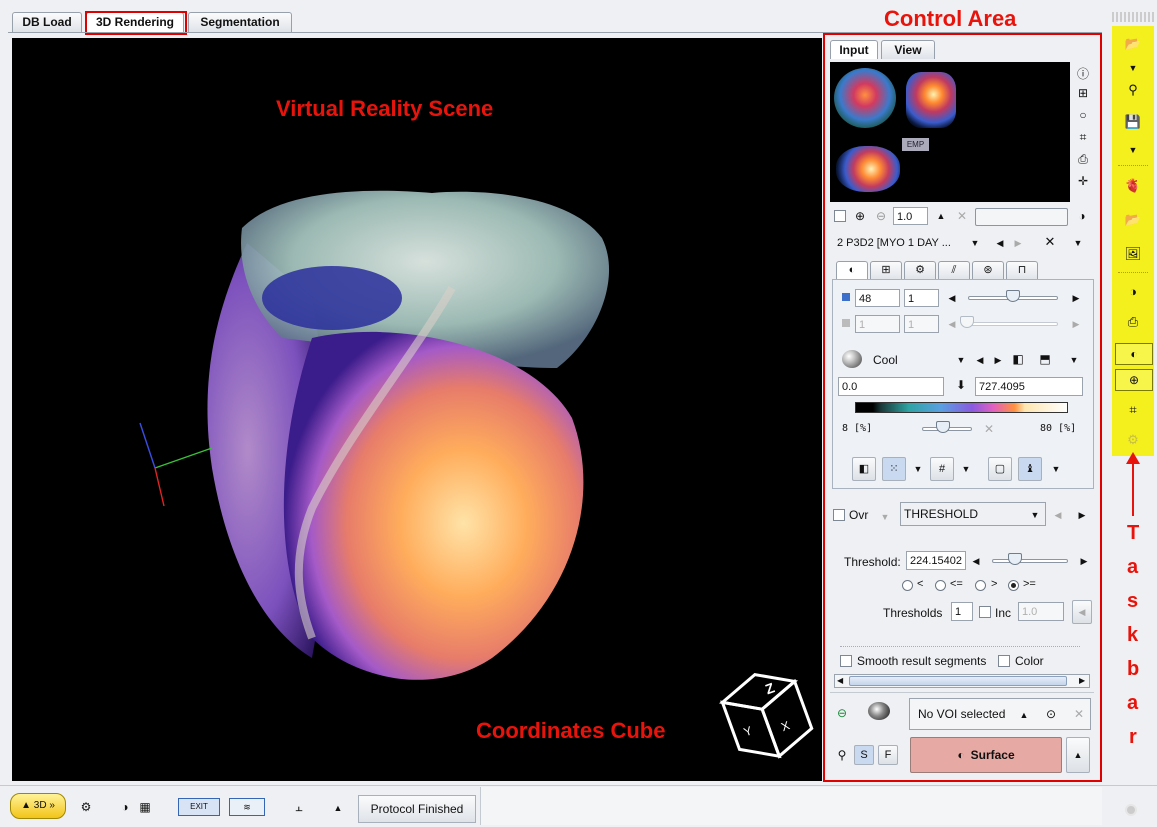  I want to click on voi-toggle-icon: ⊖, so click(842, 713).